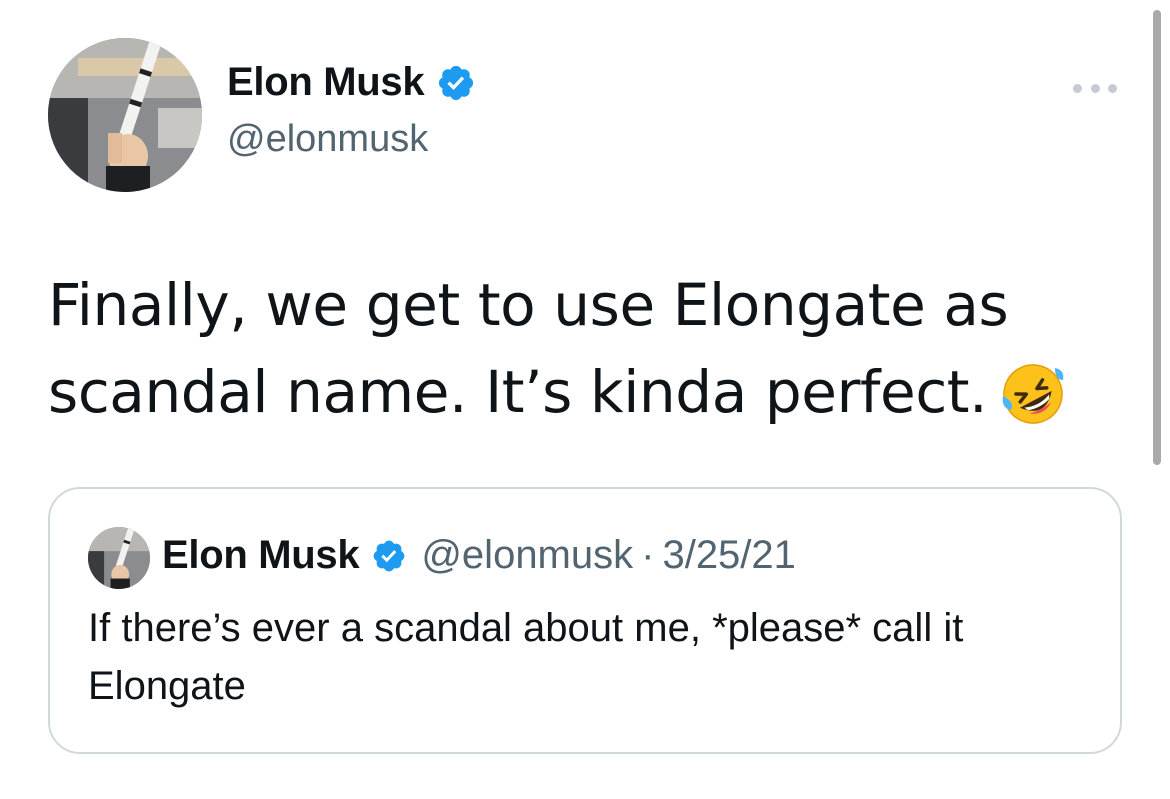  I want to click on scrollbar, so click(1157, 237).